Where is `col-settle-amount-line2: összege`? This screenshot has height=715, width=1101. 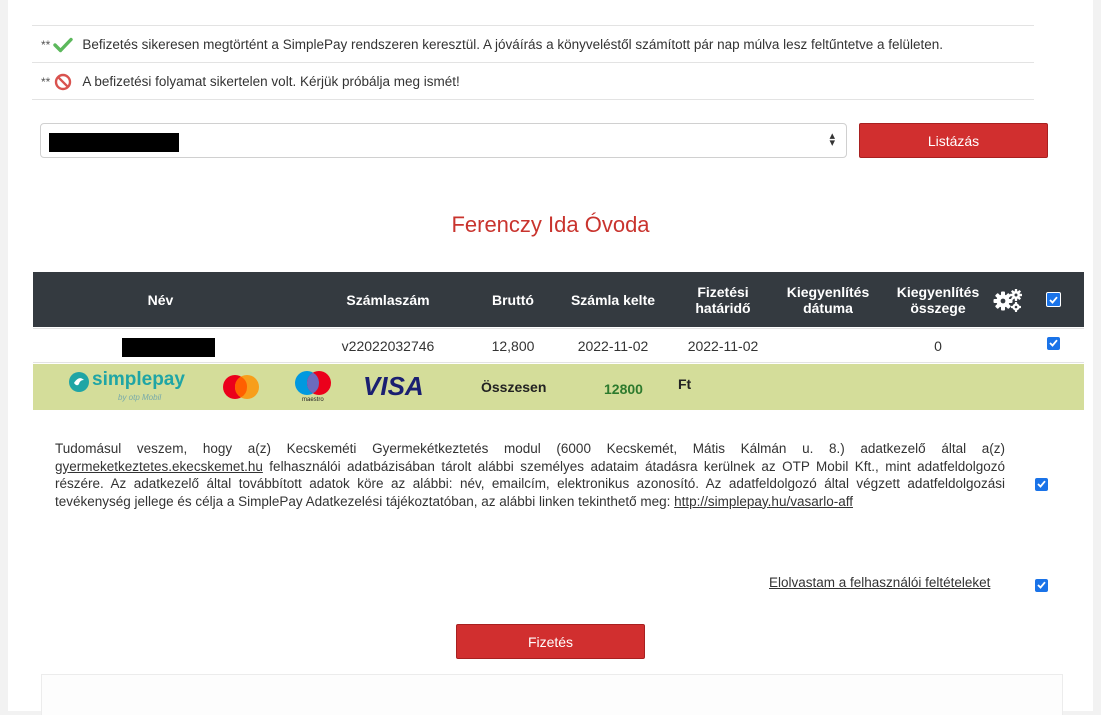 col-settle-amount-line2: összege is located at coordinates (938, 307).